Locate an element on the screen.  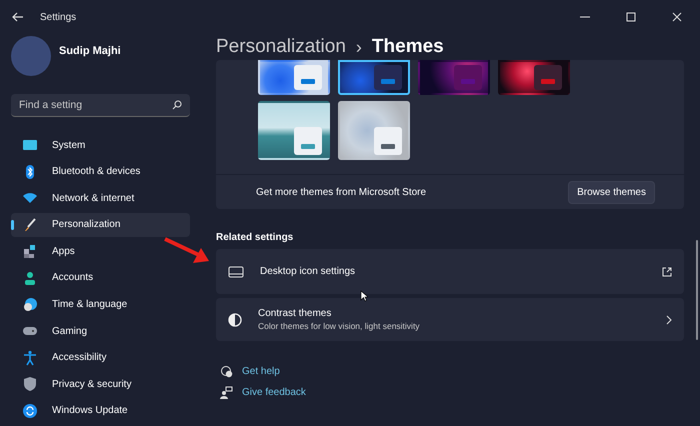
pointer-arrow-icon is located at coordinates (187, 250).